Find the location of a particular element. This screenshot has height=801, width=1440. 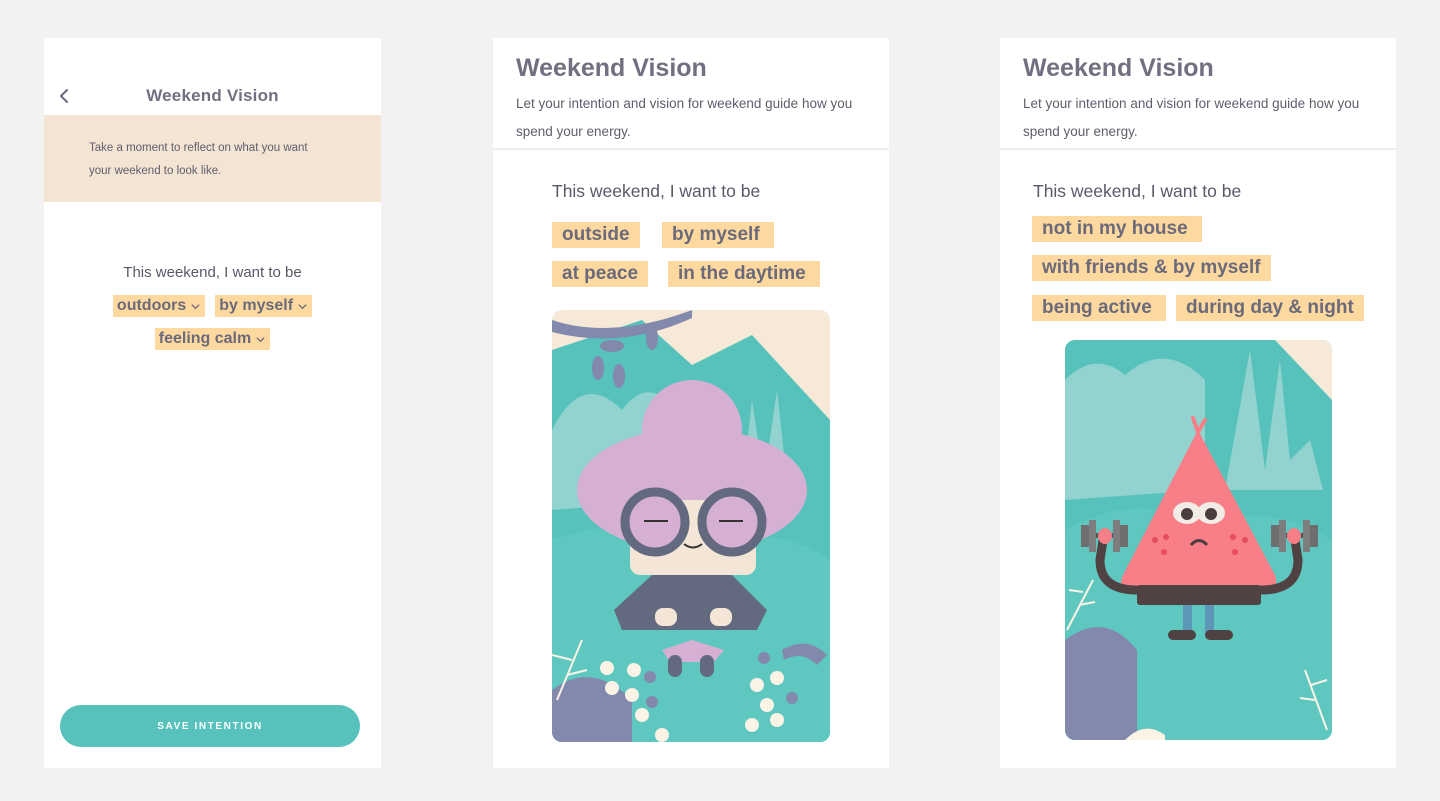

save-intention-button: SAVE INTENTION is located at coordinates (210, 726).